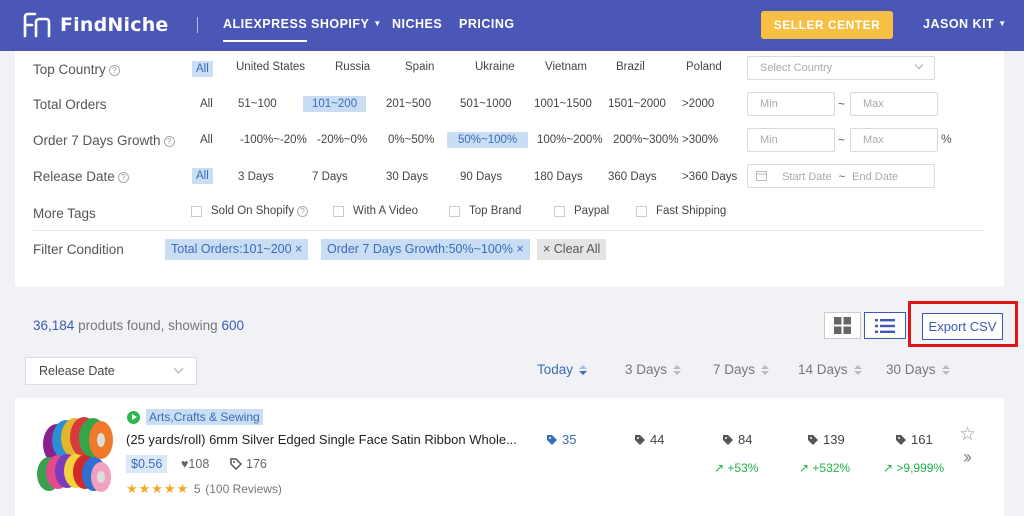  Describe the element at coordinates (488, 140) in the screenshot. I see `growth-option-50-100: 50%~100%` at that location.